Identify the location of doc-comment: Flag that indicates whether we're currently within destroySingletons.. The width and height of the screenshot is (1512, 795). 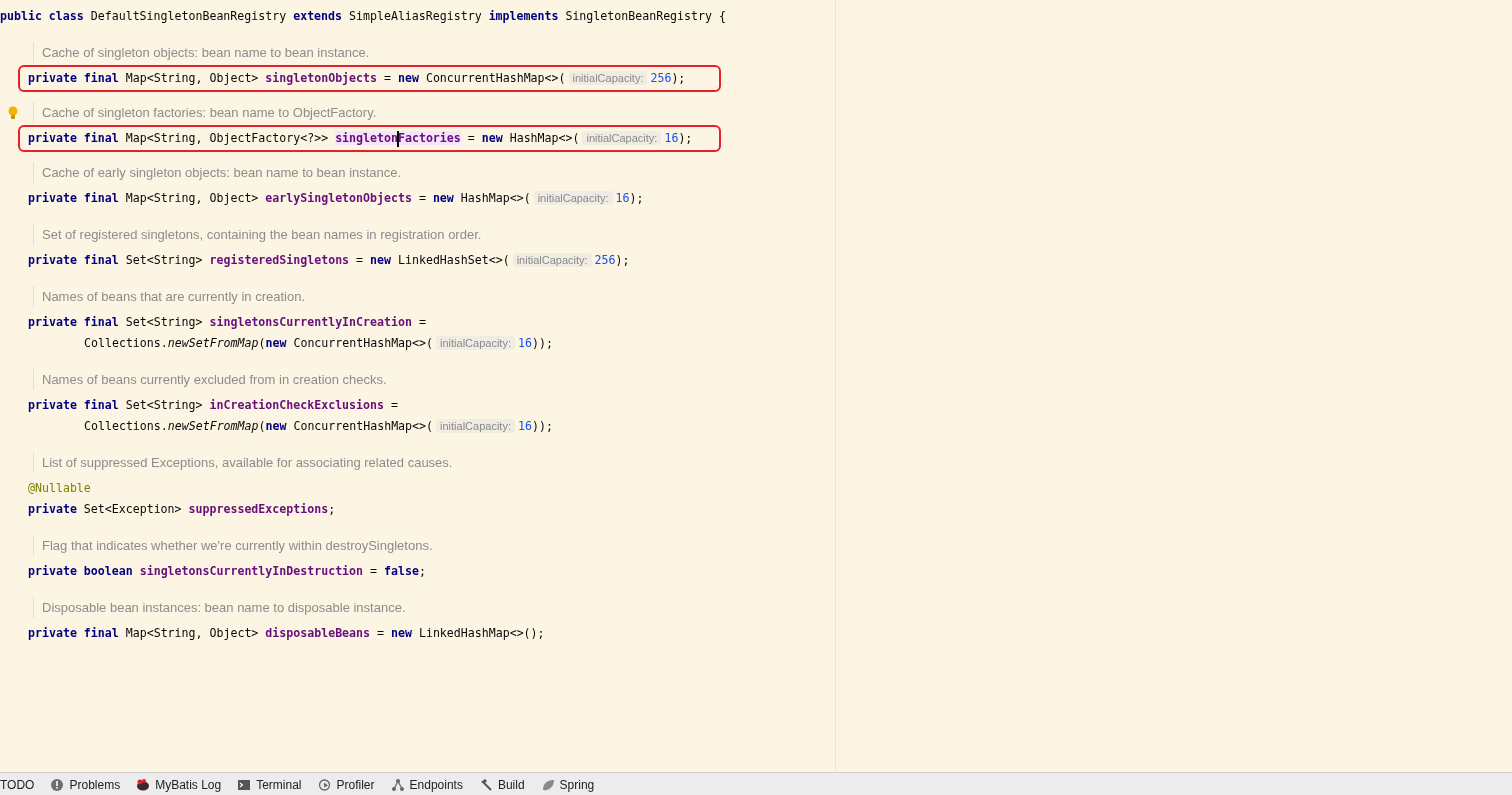
(233, 545).